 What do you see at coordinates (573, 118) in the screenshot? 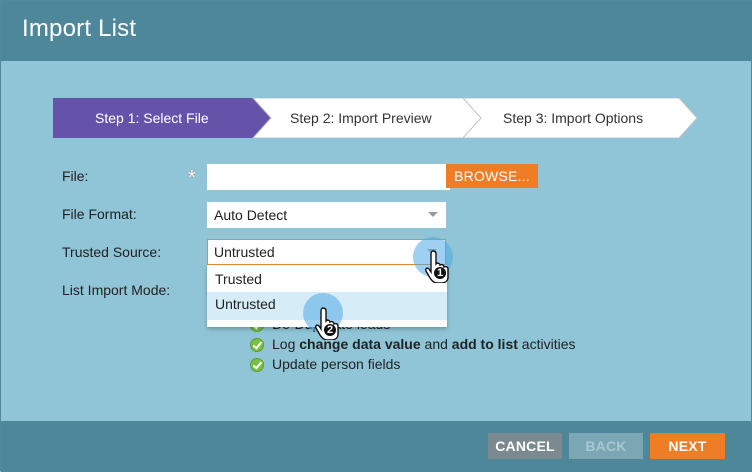
I see `step-3-tab: Step 3: Import Options` at bounding box center [573, 118].